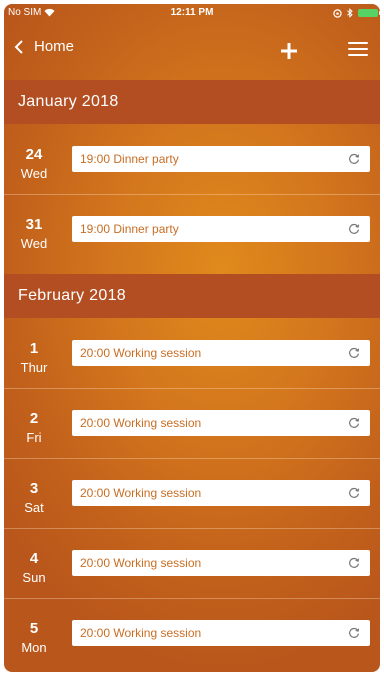  I want to click on day-row: 1 Thur 20:00 Working session, so click(192, 353).